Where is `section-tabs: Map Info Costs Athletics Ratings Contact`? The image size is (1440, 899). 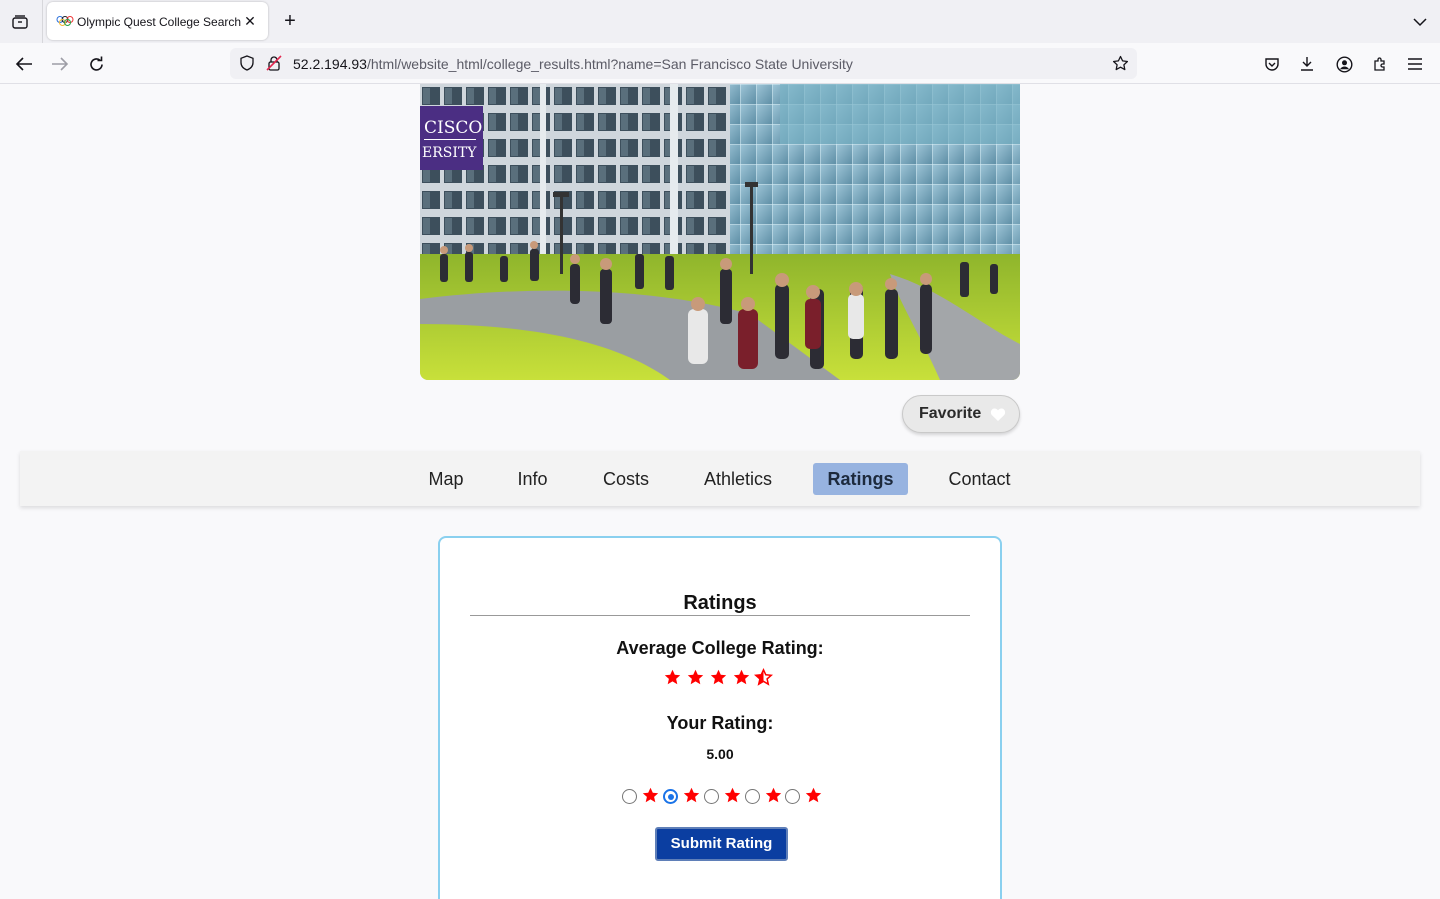 section-tabs: Map Info Costs Athletics Ratings Contact is located at coordinates (720, 478).